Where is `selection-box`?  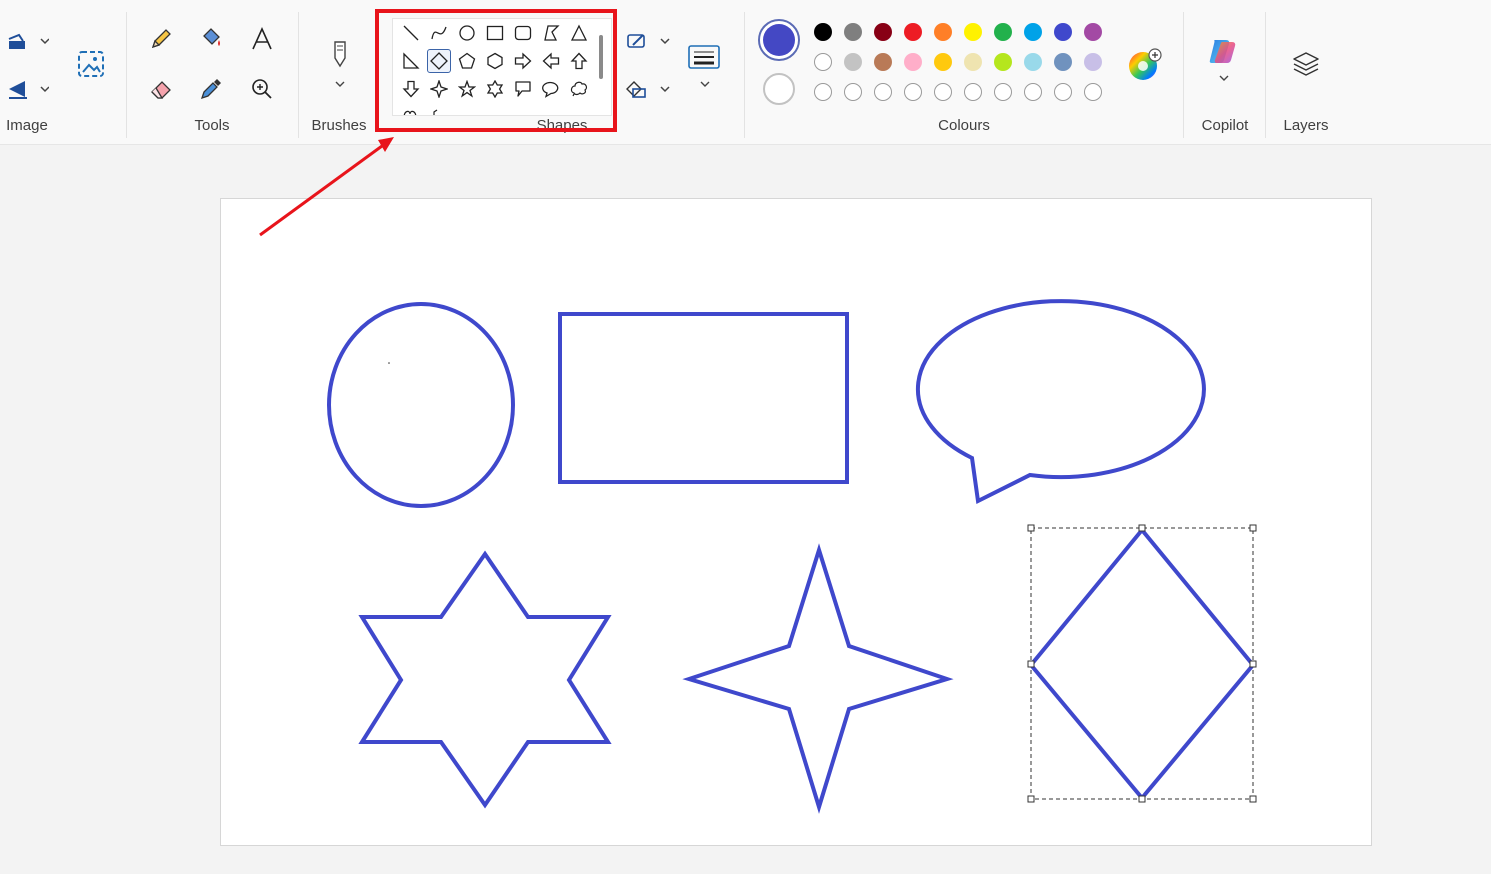
selection-box is located at coordinates (1142, 663).